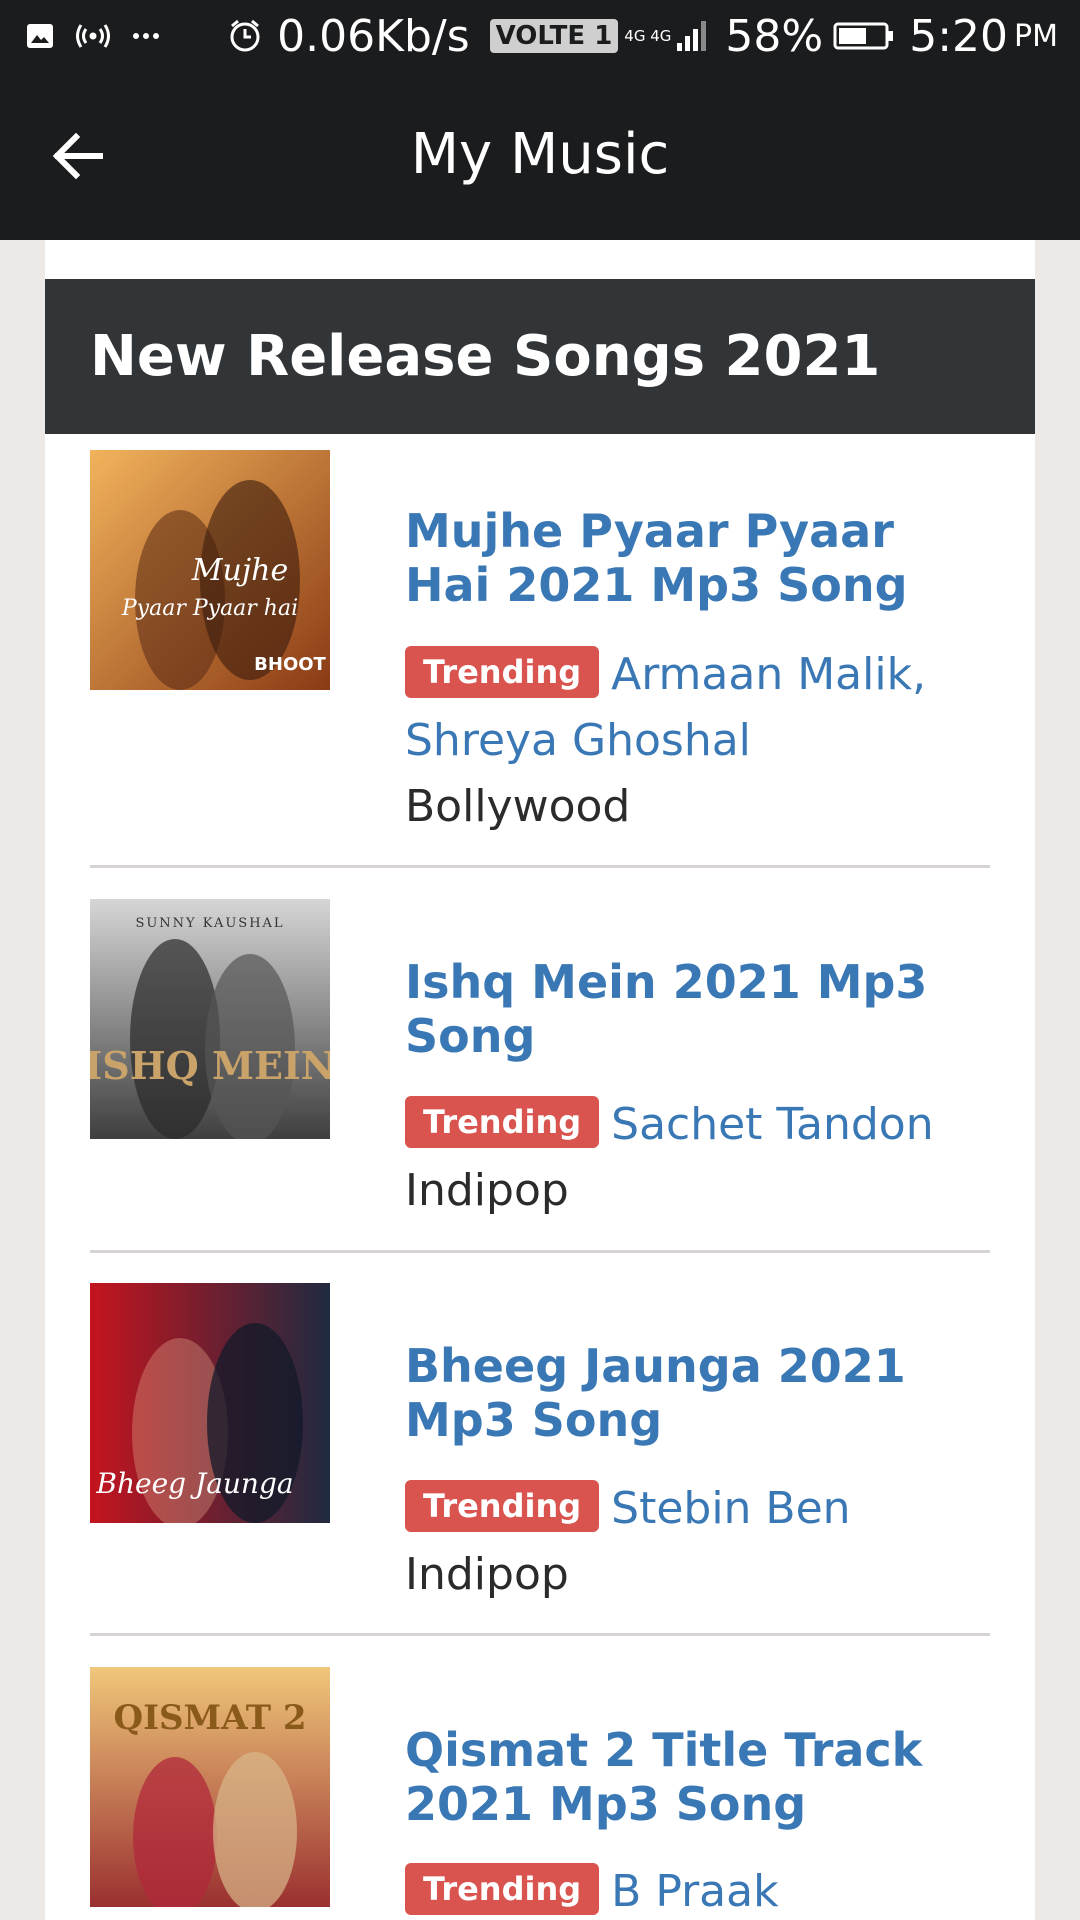 The width and height of the screenshot is (1080, 1920). I want to click on volte-badge: VOLTE 1, so click(554, 36).